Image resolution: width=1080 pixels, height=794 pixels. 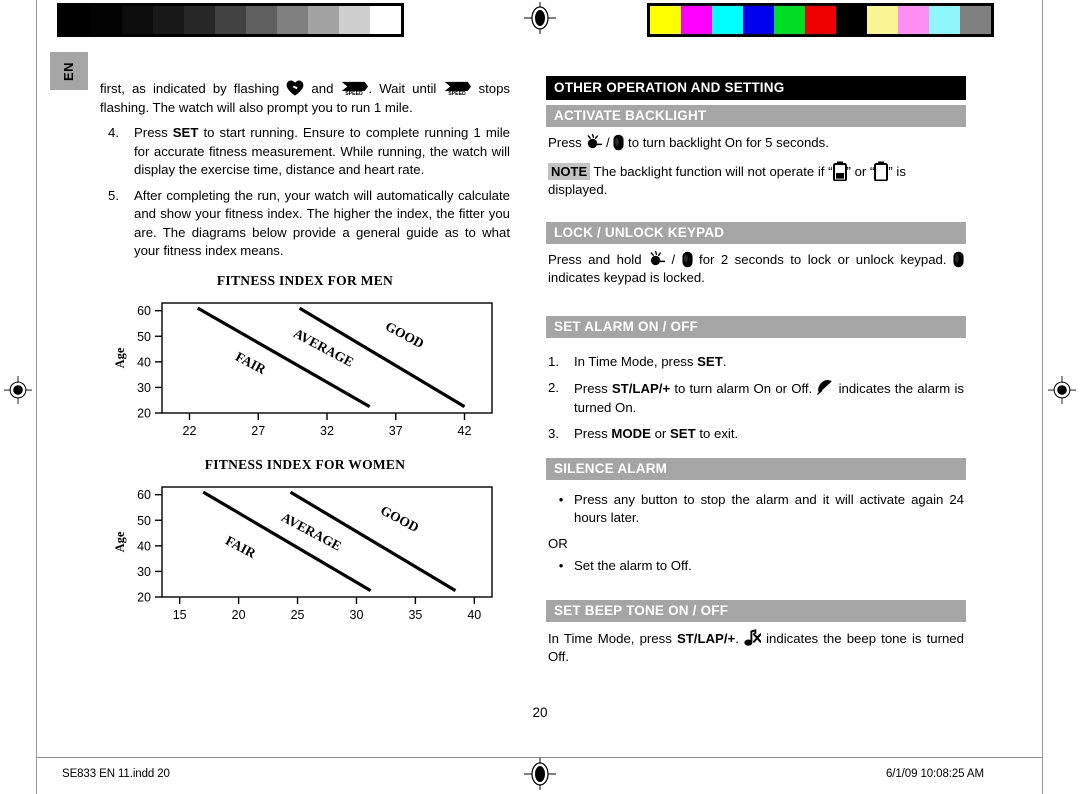 What do you see at coordinates (553, 361) in the screenshot?
I see `alarm-step-number: 1.` at bounding box center [553, 361].